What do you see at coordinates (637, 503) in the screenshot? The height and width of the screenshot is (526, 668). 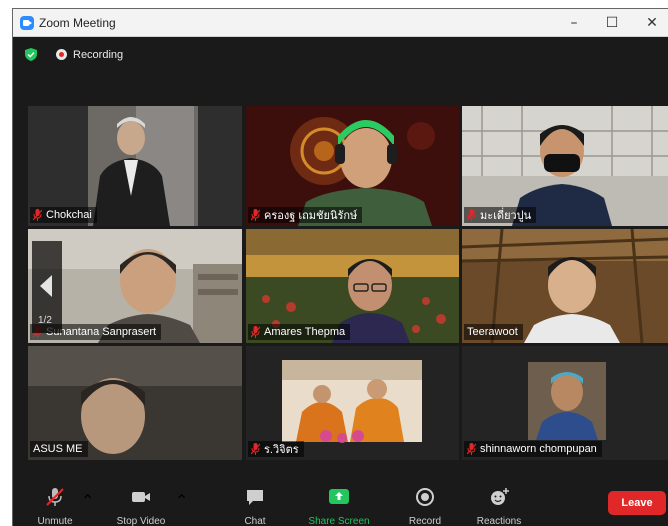 I see `leave-meeting-button: Leave` at bounding box center [637, 503].